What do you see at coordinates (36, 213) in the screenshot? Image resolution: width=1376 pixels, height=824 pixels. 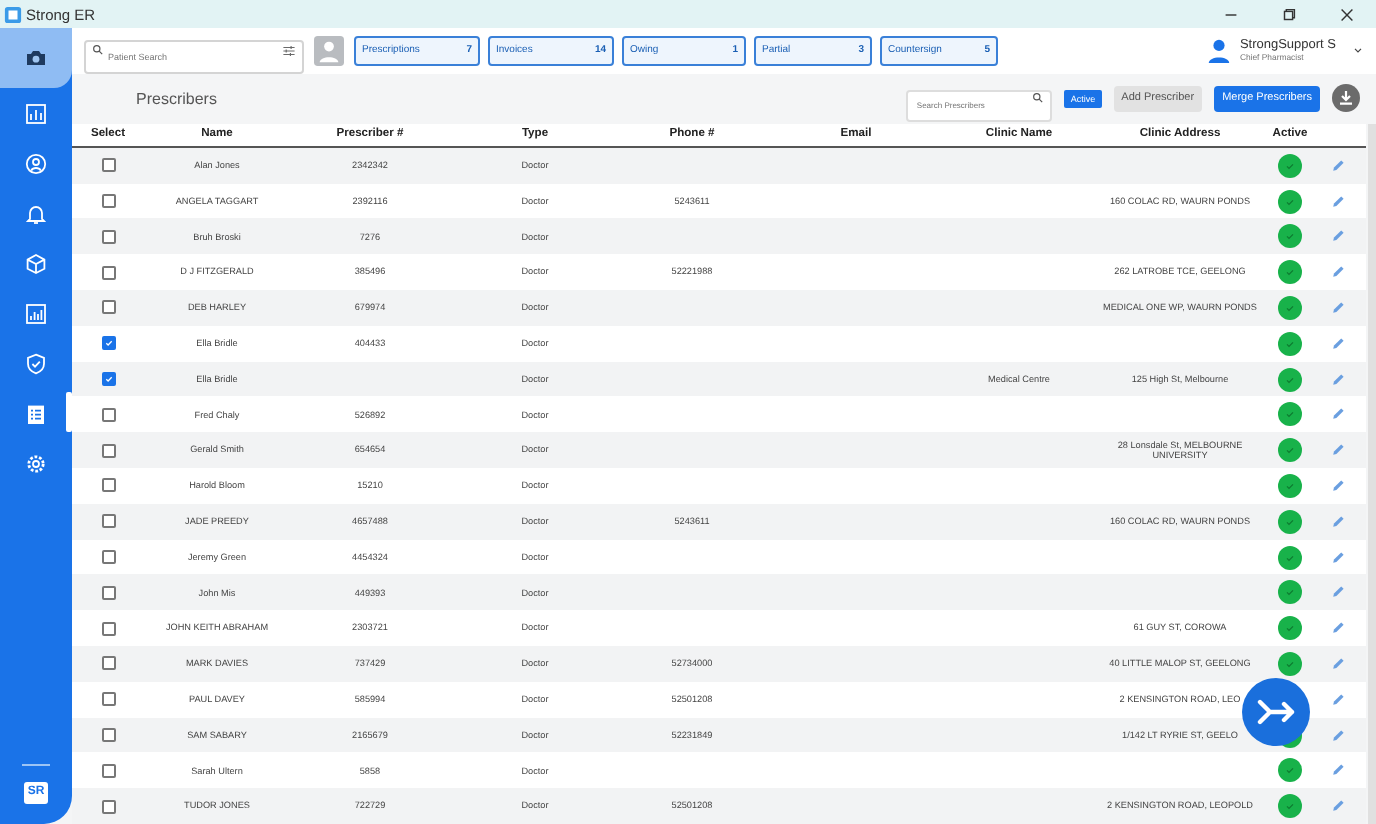 I see `bell-icon` at bounding box center [36, 213].